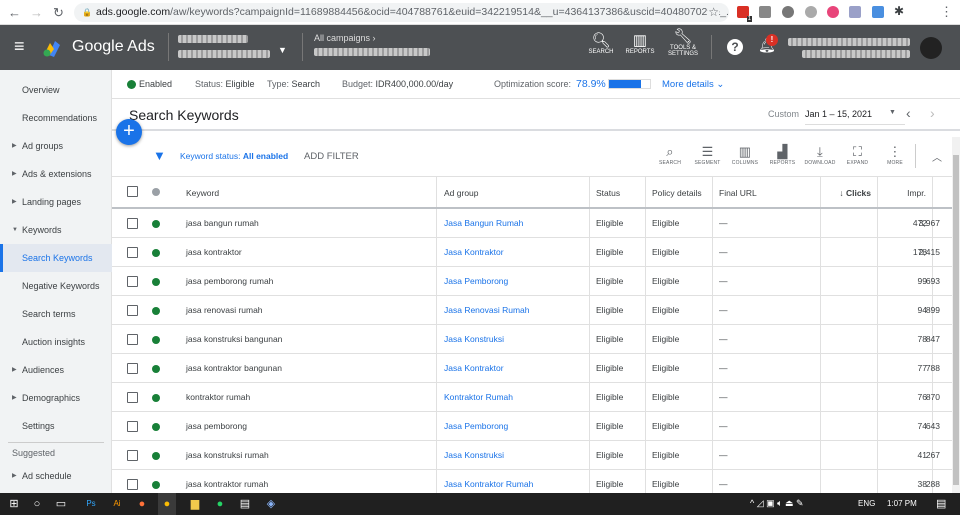  Describe the element at coordinates (608, 192) in the screenshot. I see `col-status: Status` at that location.